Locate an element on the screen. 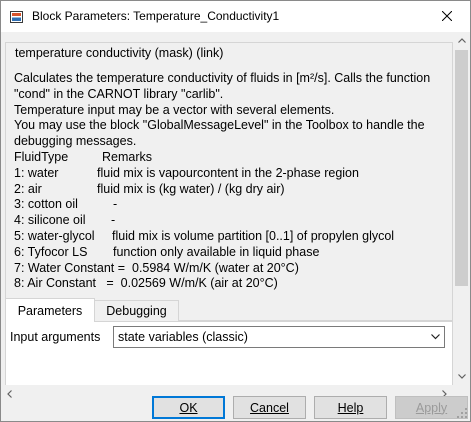 The width and height of the screenshot is (471, 422). group-legend: temperature conductivity (mask) (link) is located at coordinates (119, 53).